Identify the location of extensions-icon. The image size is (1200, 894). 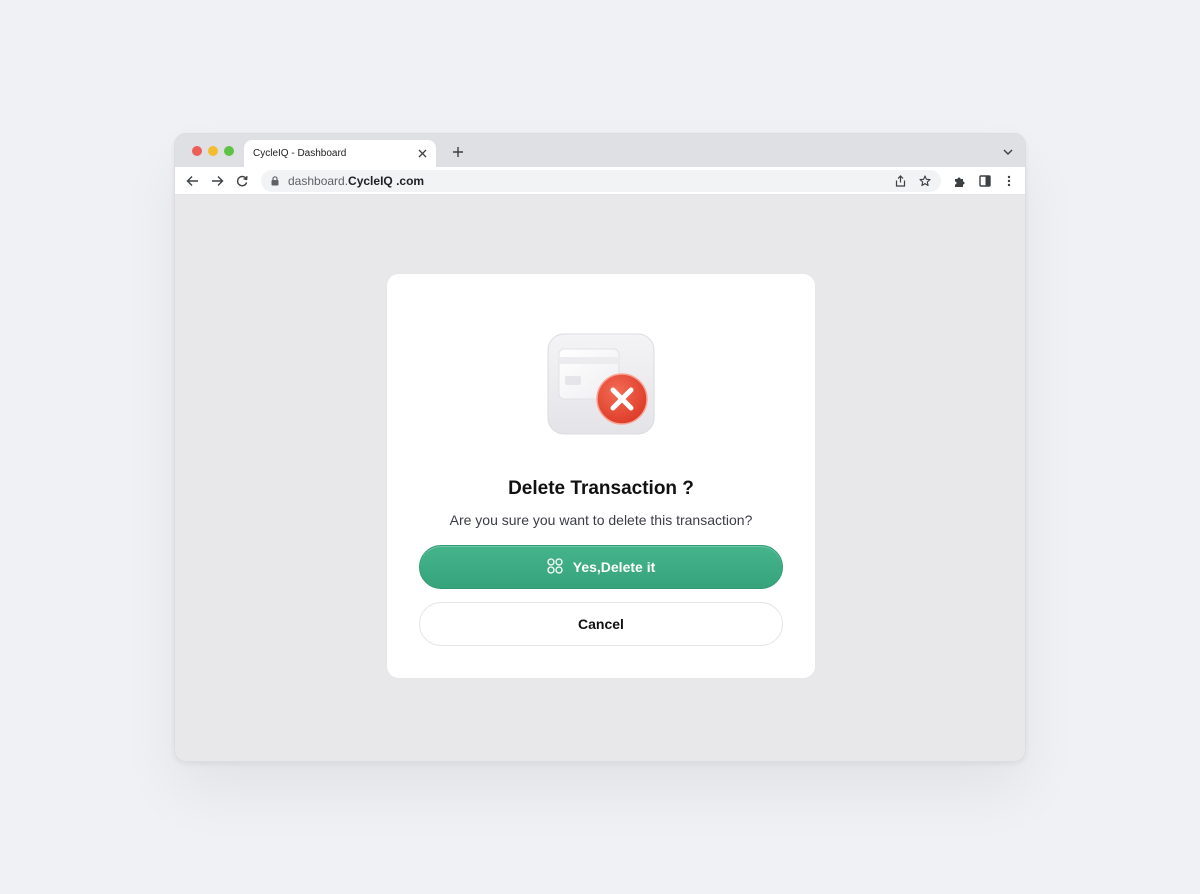
(959, 181).